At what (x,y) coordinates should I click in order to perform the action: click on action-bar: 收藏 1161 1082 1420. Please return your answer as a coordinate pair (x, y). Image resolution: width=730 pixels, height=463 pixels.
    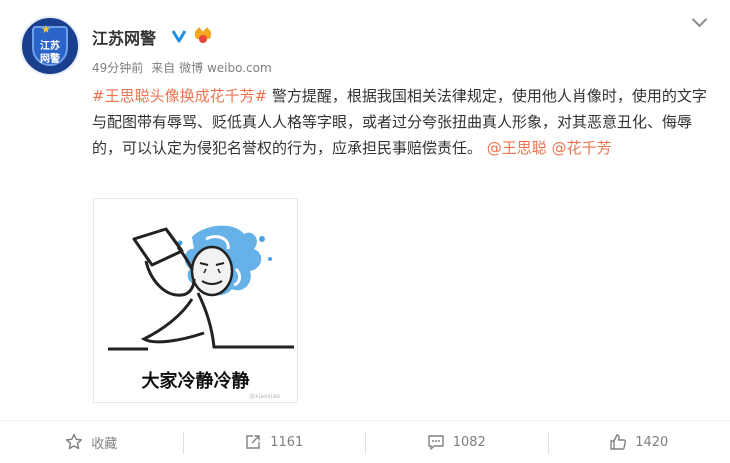
    Looking at the image, I should click on (365, 442).